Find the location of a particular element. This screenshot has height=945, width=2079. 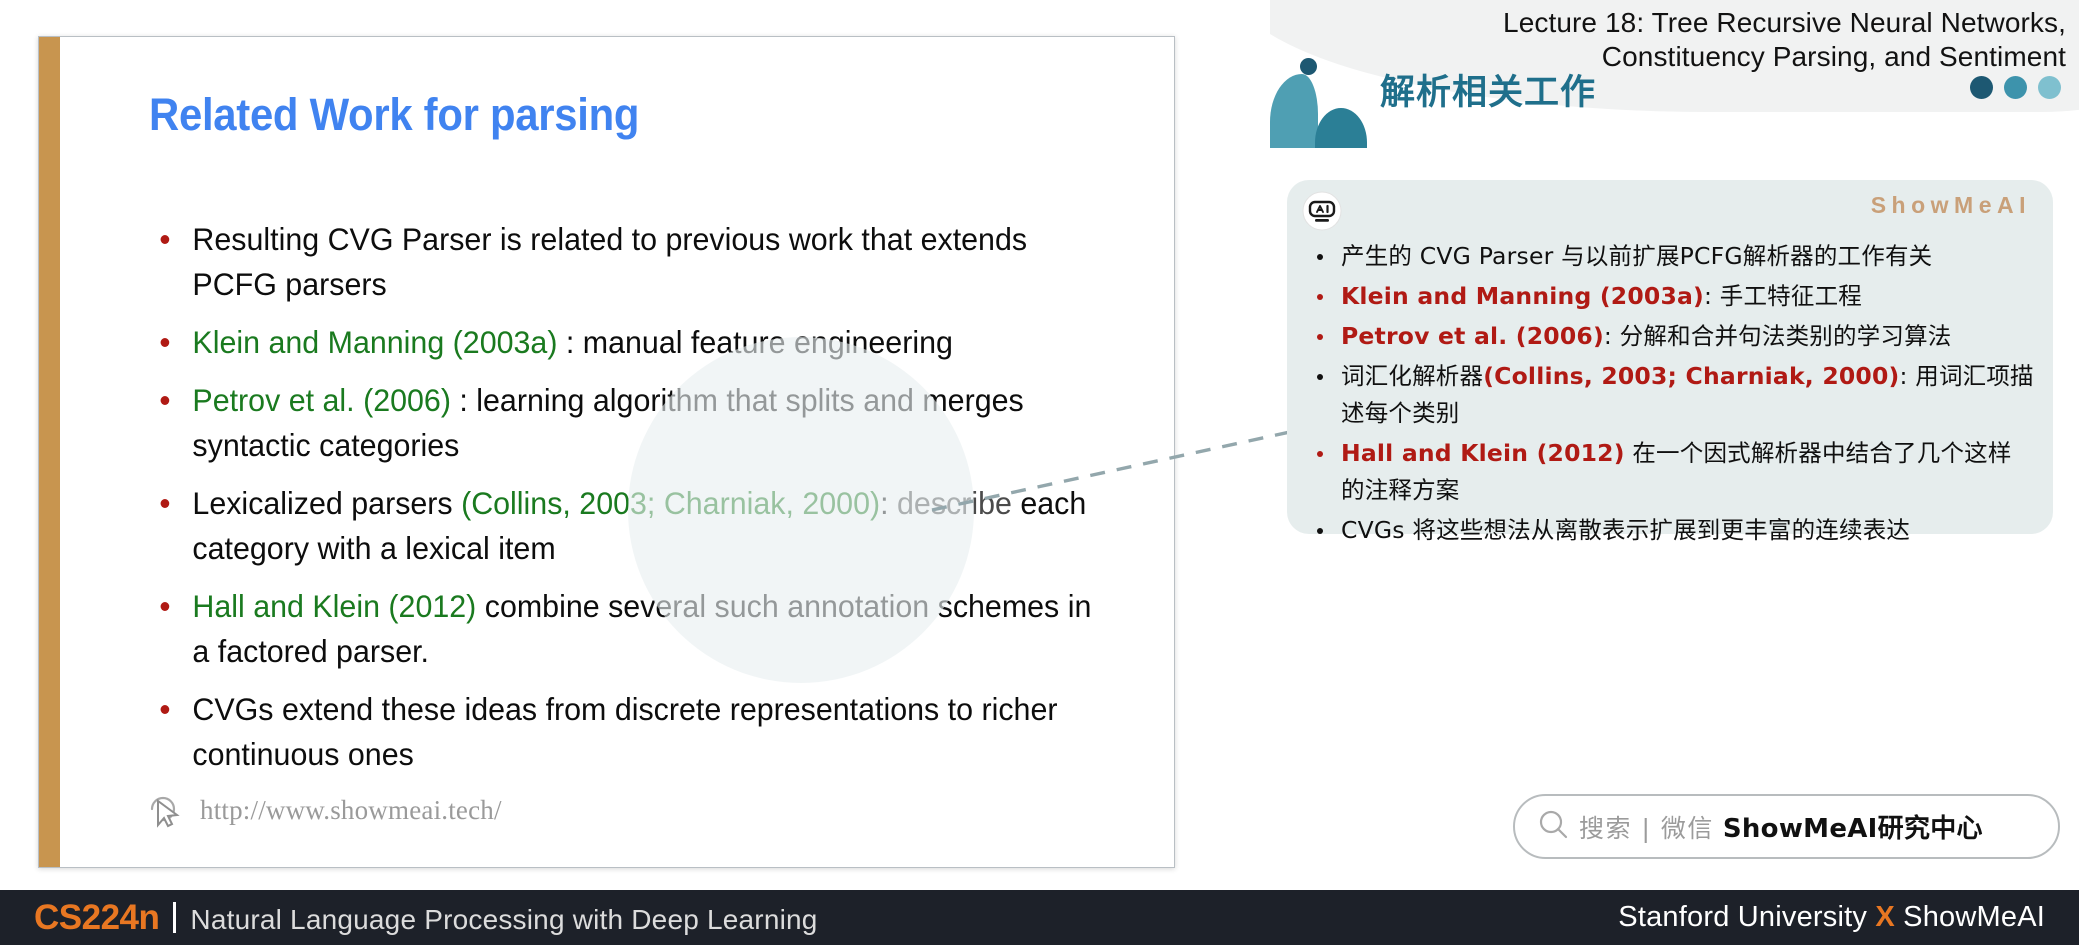

bullet-text: 产生的 CVG Parser 与以前扩展PCFG解析器的工作有关 is located at coordinates (1637, 256).